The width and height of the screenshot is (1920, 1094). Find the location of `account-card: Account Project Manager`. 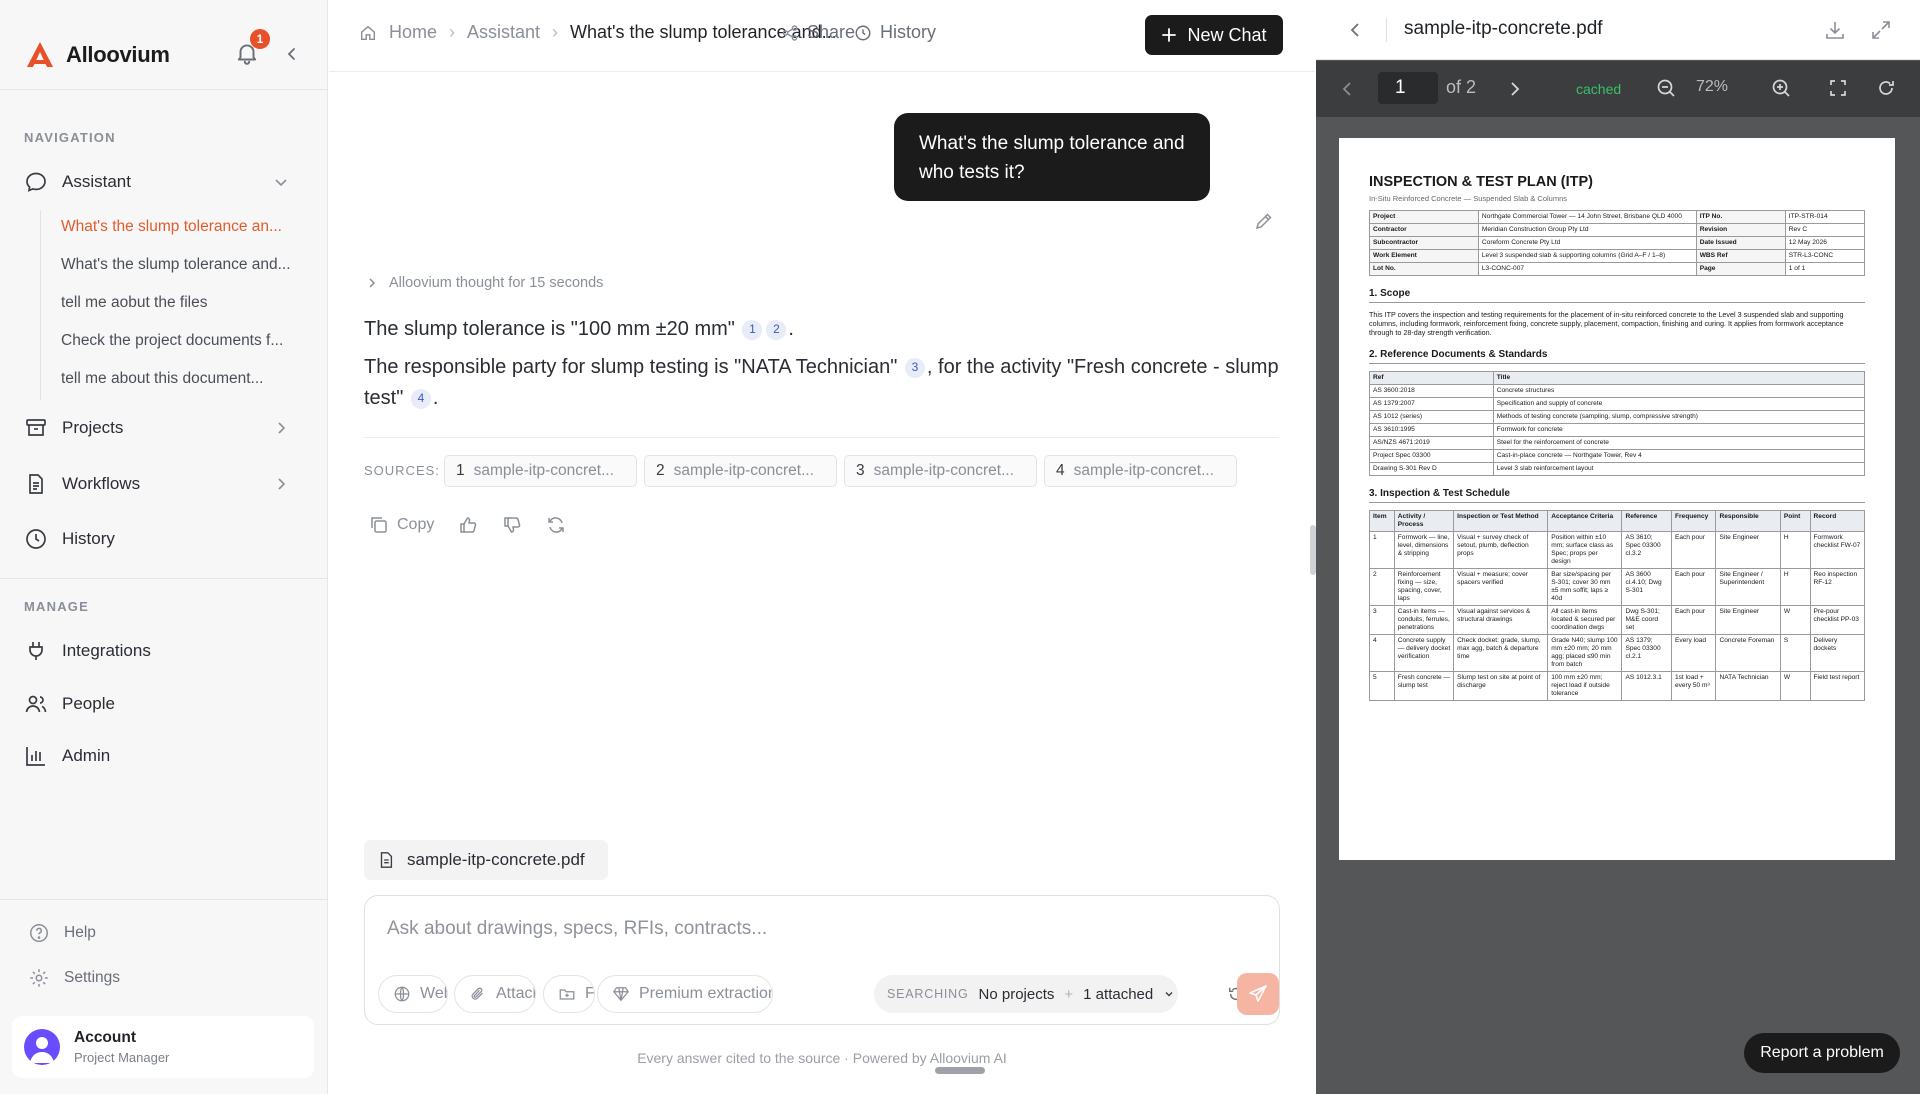

account-card: Account Project Manager is located at coordinates (163, 1047).